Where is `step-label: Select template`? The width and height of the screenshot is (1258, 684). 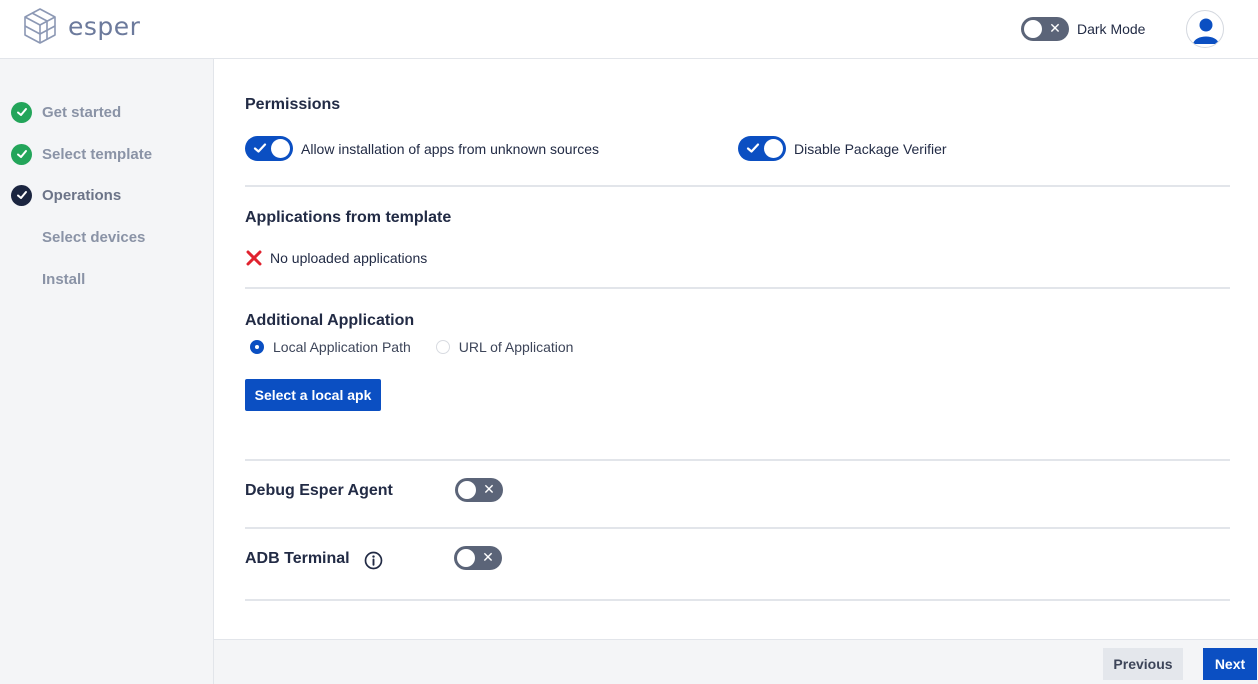 step-label: Select template is located at coordinates (97, 154).